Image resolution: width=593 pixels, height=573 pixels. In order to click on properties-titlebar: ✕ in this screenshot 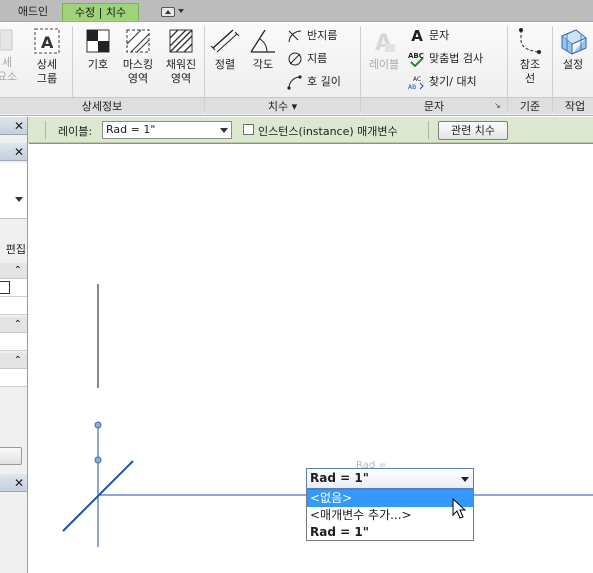, I will do `click(13, 152)`.